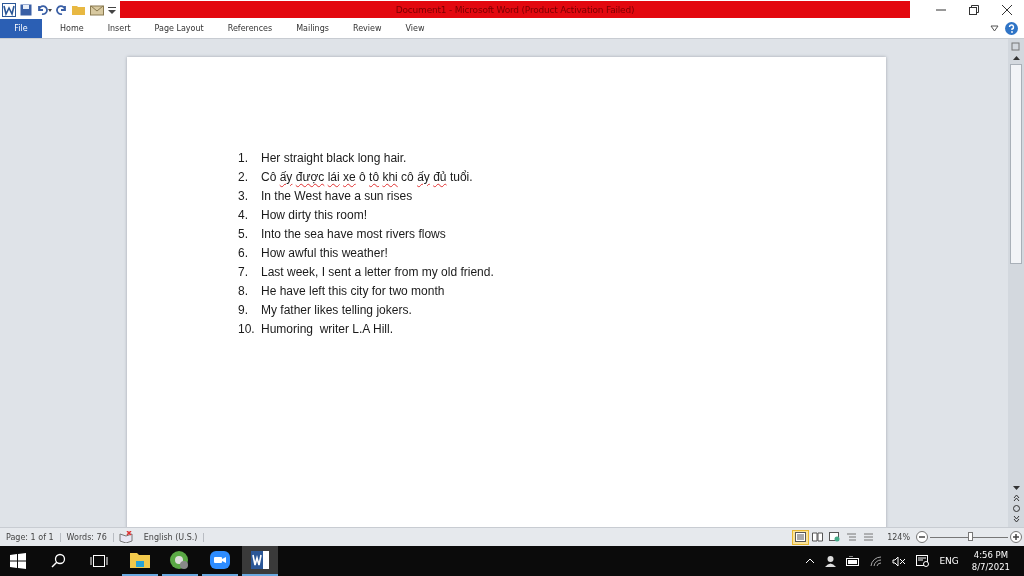  What do you see at coordinates (97, 9) in the screenshot?
I see `envelope-icon` at bounding box center [97, 9].